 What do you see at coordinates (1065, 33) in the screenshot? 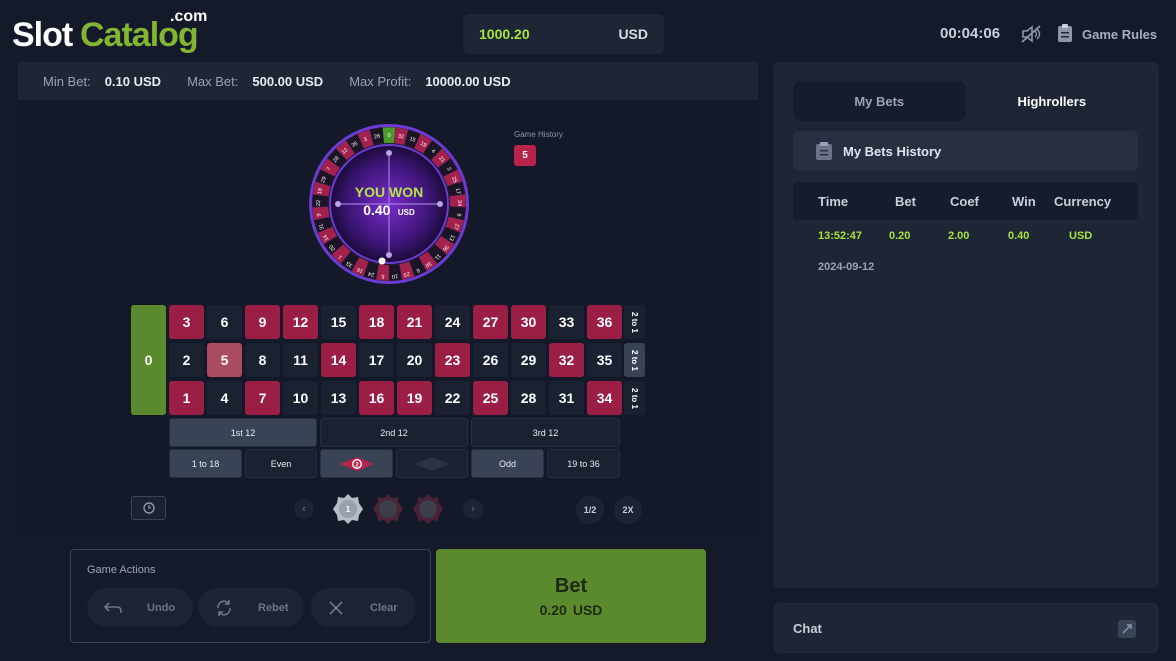
I see `rules-clipboard-icon` at bounding box center [1065, 33].